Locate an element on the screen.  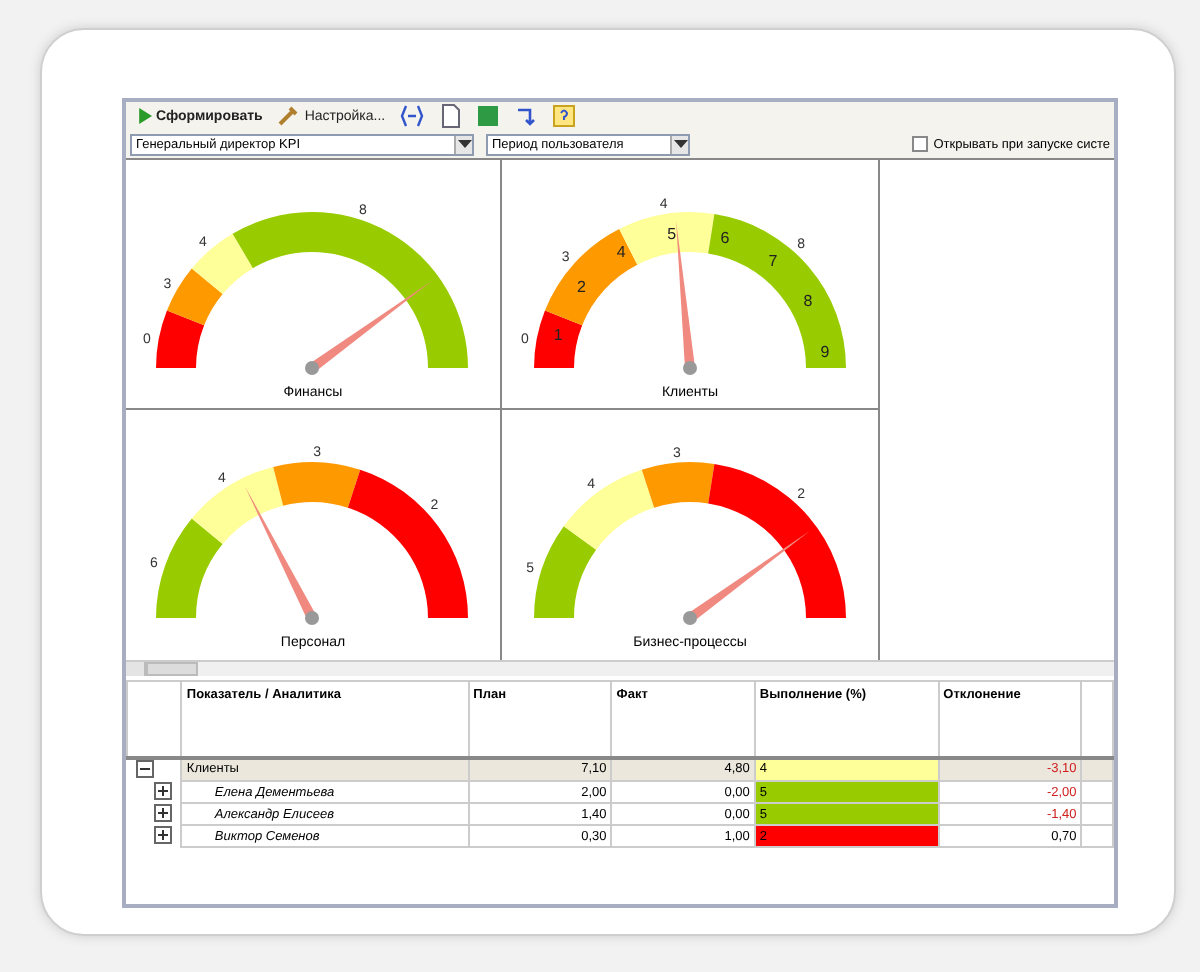
scroll-thumb is located at coordinates (172, 669).